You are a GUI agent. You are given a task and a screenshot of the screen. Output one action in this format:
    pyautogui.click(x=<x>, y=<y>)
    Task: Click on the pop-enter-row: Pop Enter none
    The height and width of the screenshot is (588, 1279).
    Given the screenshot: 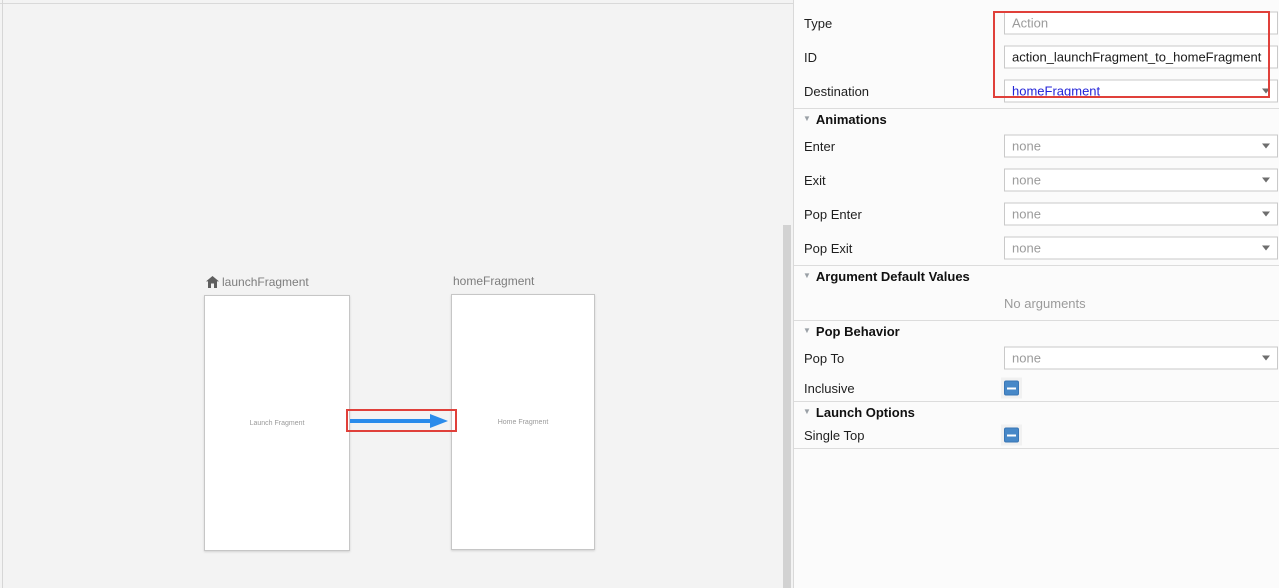 What is the action you would take?
    pyautogui.click(x=1036, y=214)
    